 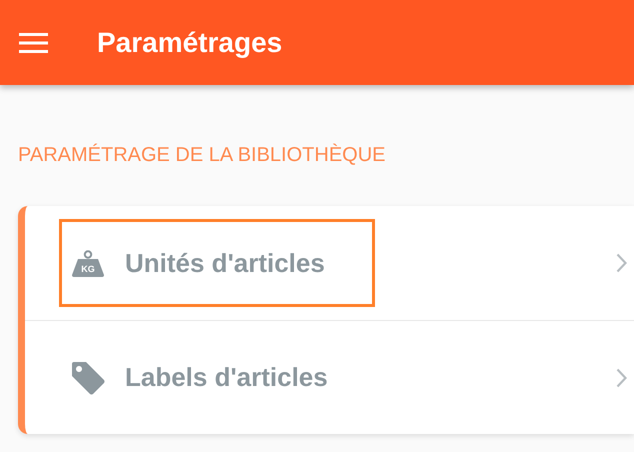 What do you see at coordinates (189, 43) in the screenshot?
I see `page-title: Paramétrages` at bounding box center [189, 43].